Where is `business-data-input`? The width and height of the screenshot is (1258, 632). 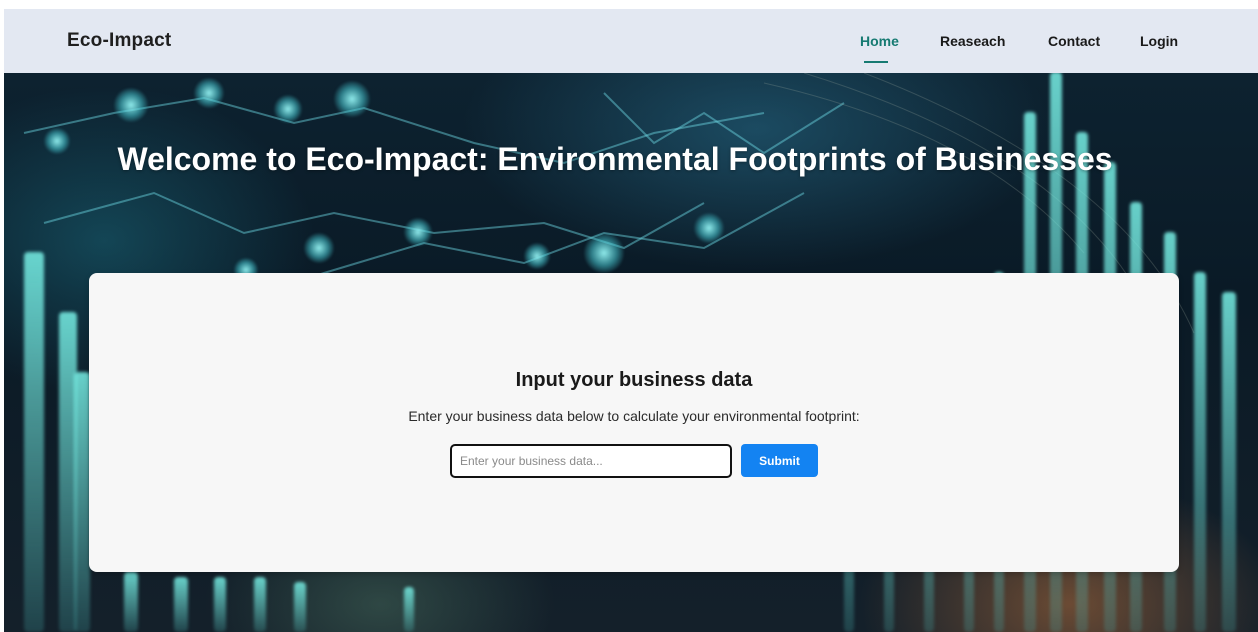 business-data-input is located at coordinates (591, 461).